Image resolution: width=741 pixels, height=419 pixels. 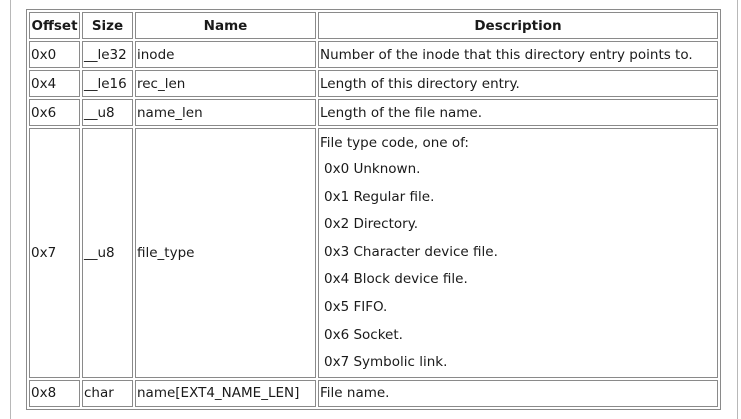 I want to click on page-left-border, so click(x=10, y=209).